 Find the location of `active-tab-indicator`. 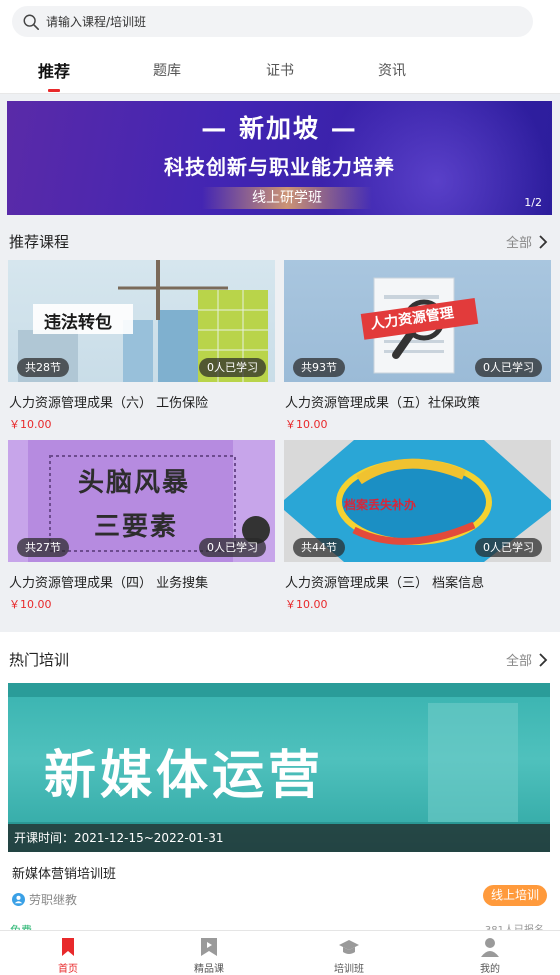

active-tab-indicator is located at coordinates (54, 90).